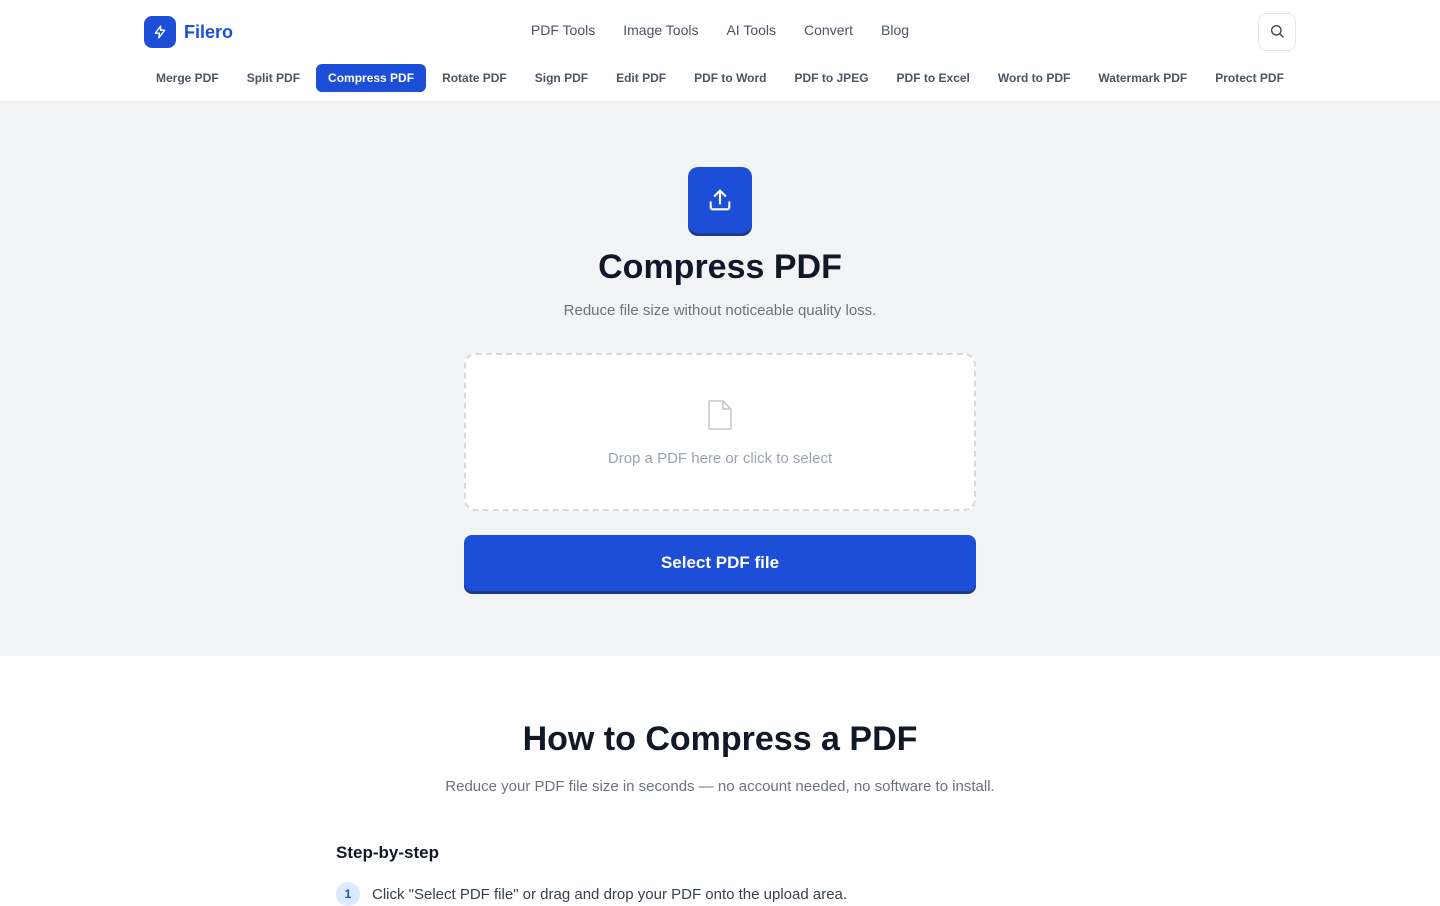 Image resolution: width=1440 pixels, height=906 pixels. What do you see at coordinates (895, 30) in the screenshot?
I see `nav-item-blog: Blog` at bounding box center [895, 30].